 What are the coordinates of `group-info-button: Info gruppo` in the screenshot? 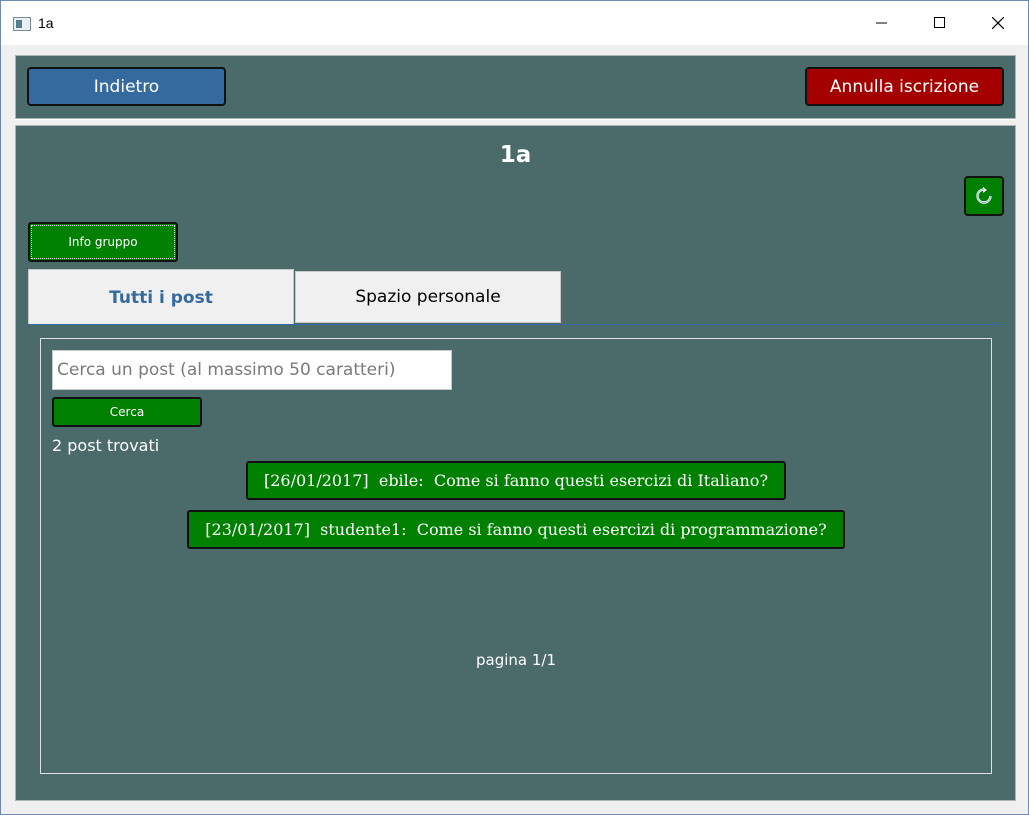 It's located at (103, 242).